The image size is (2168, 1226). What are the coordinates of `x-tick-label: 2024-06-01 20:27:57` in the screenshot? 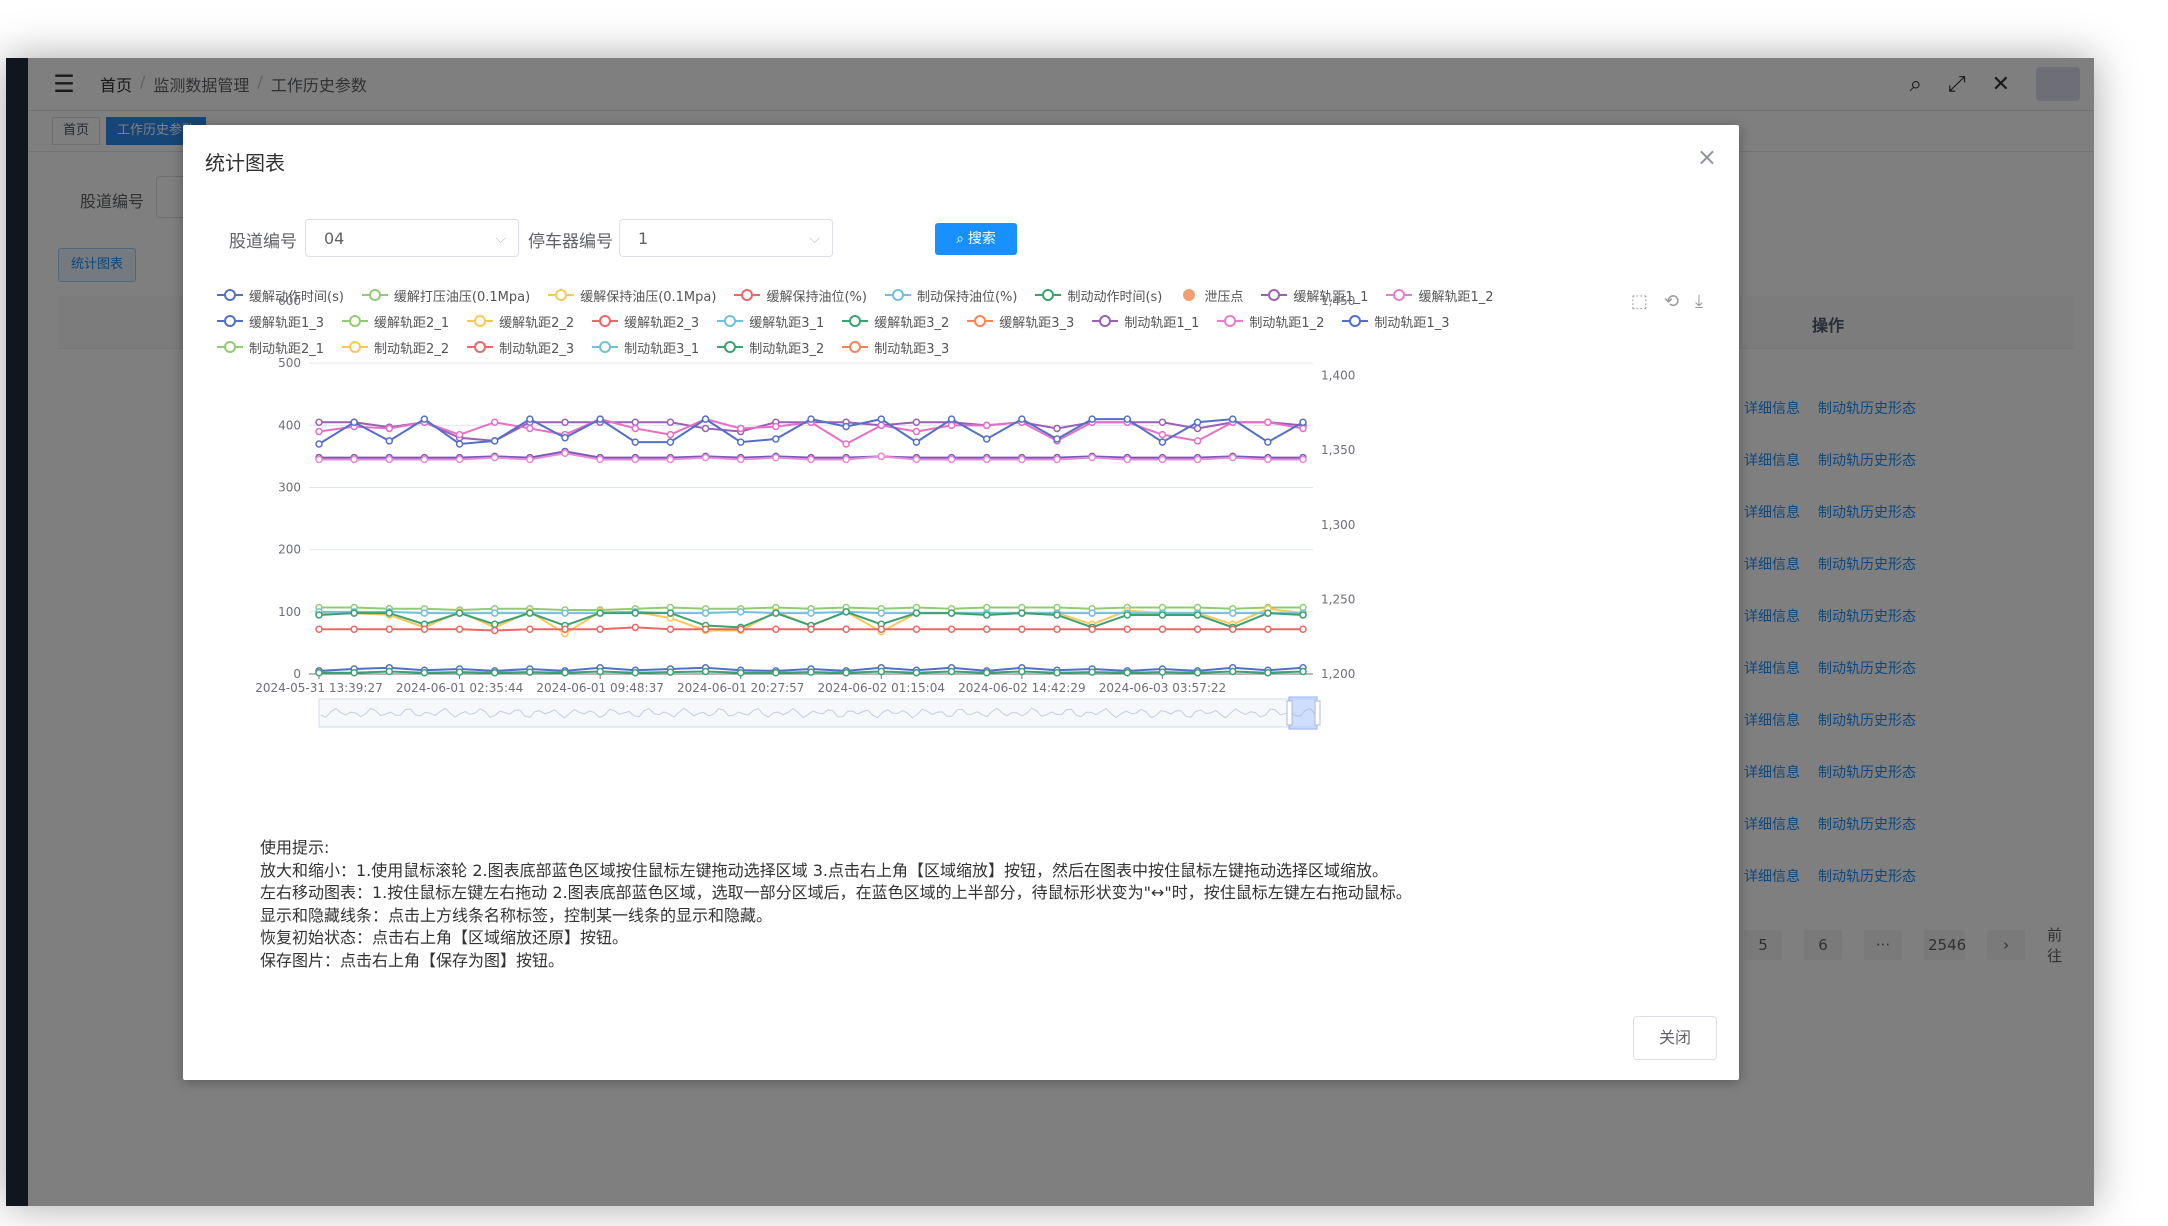 It's located at (740, 688).